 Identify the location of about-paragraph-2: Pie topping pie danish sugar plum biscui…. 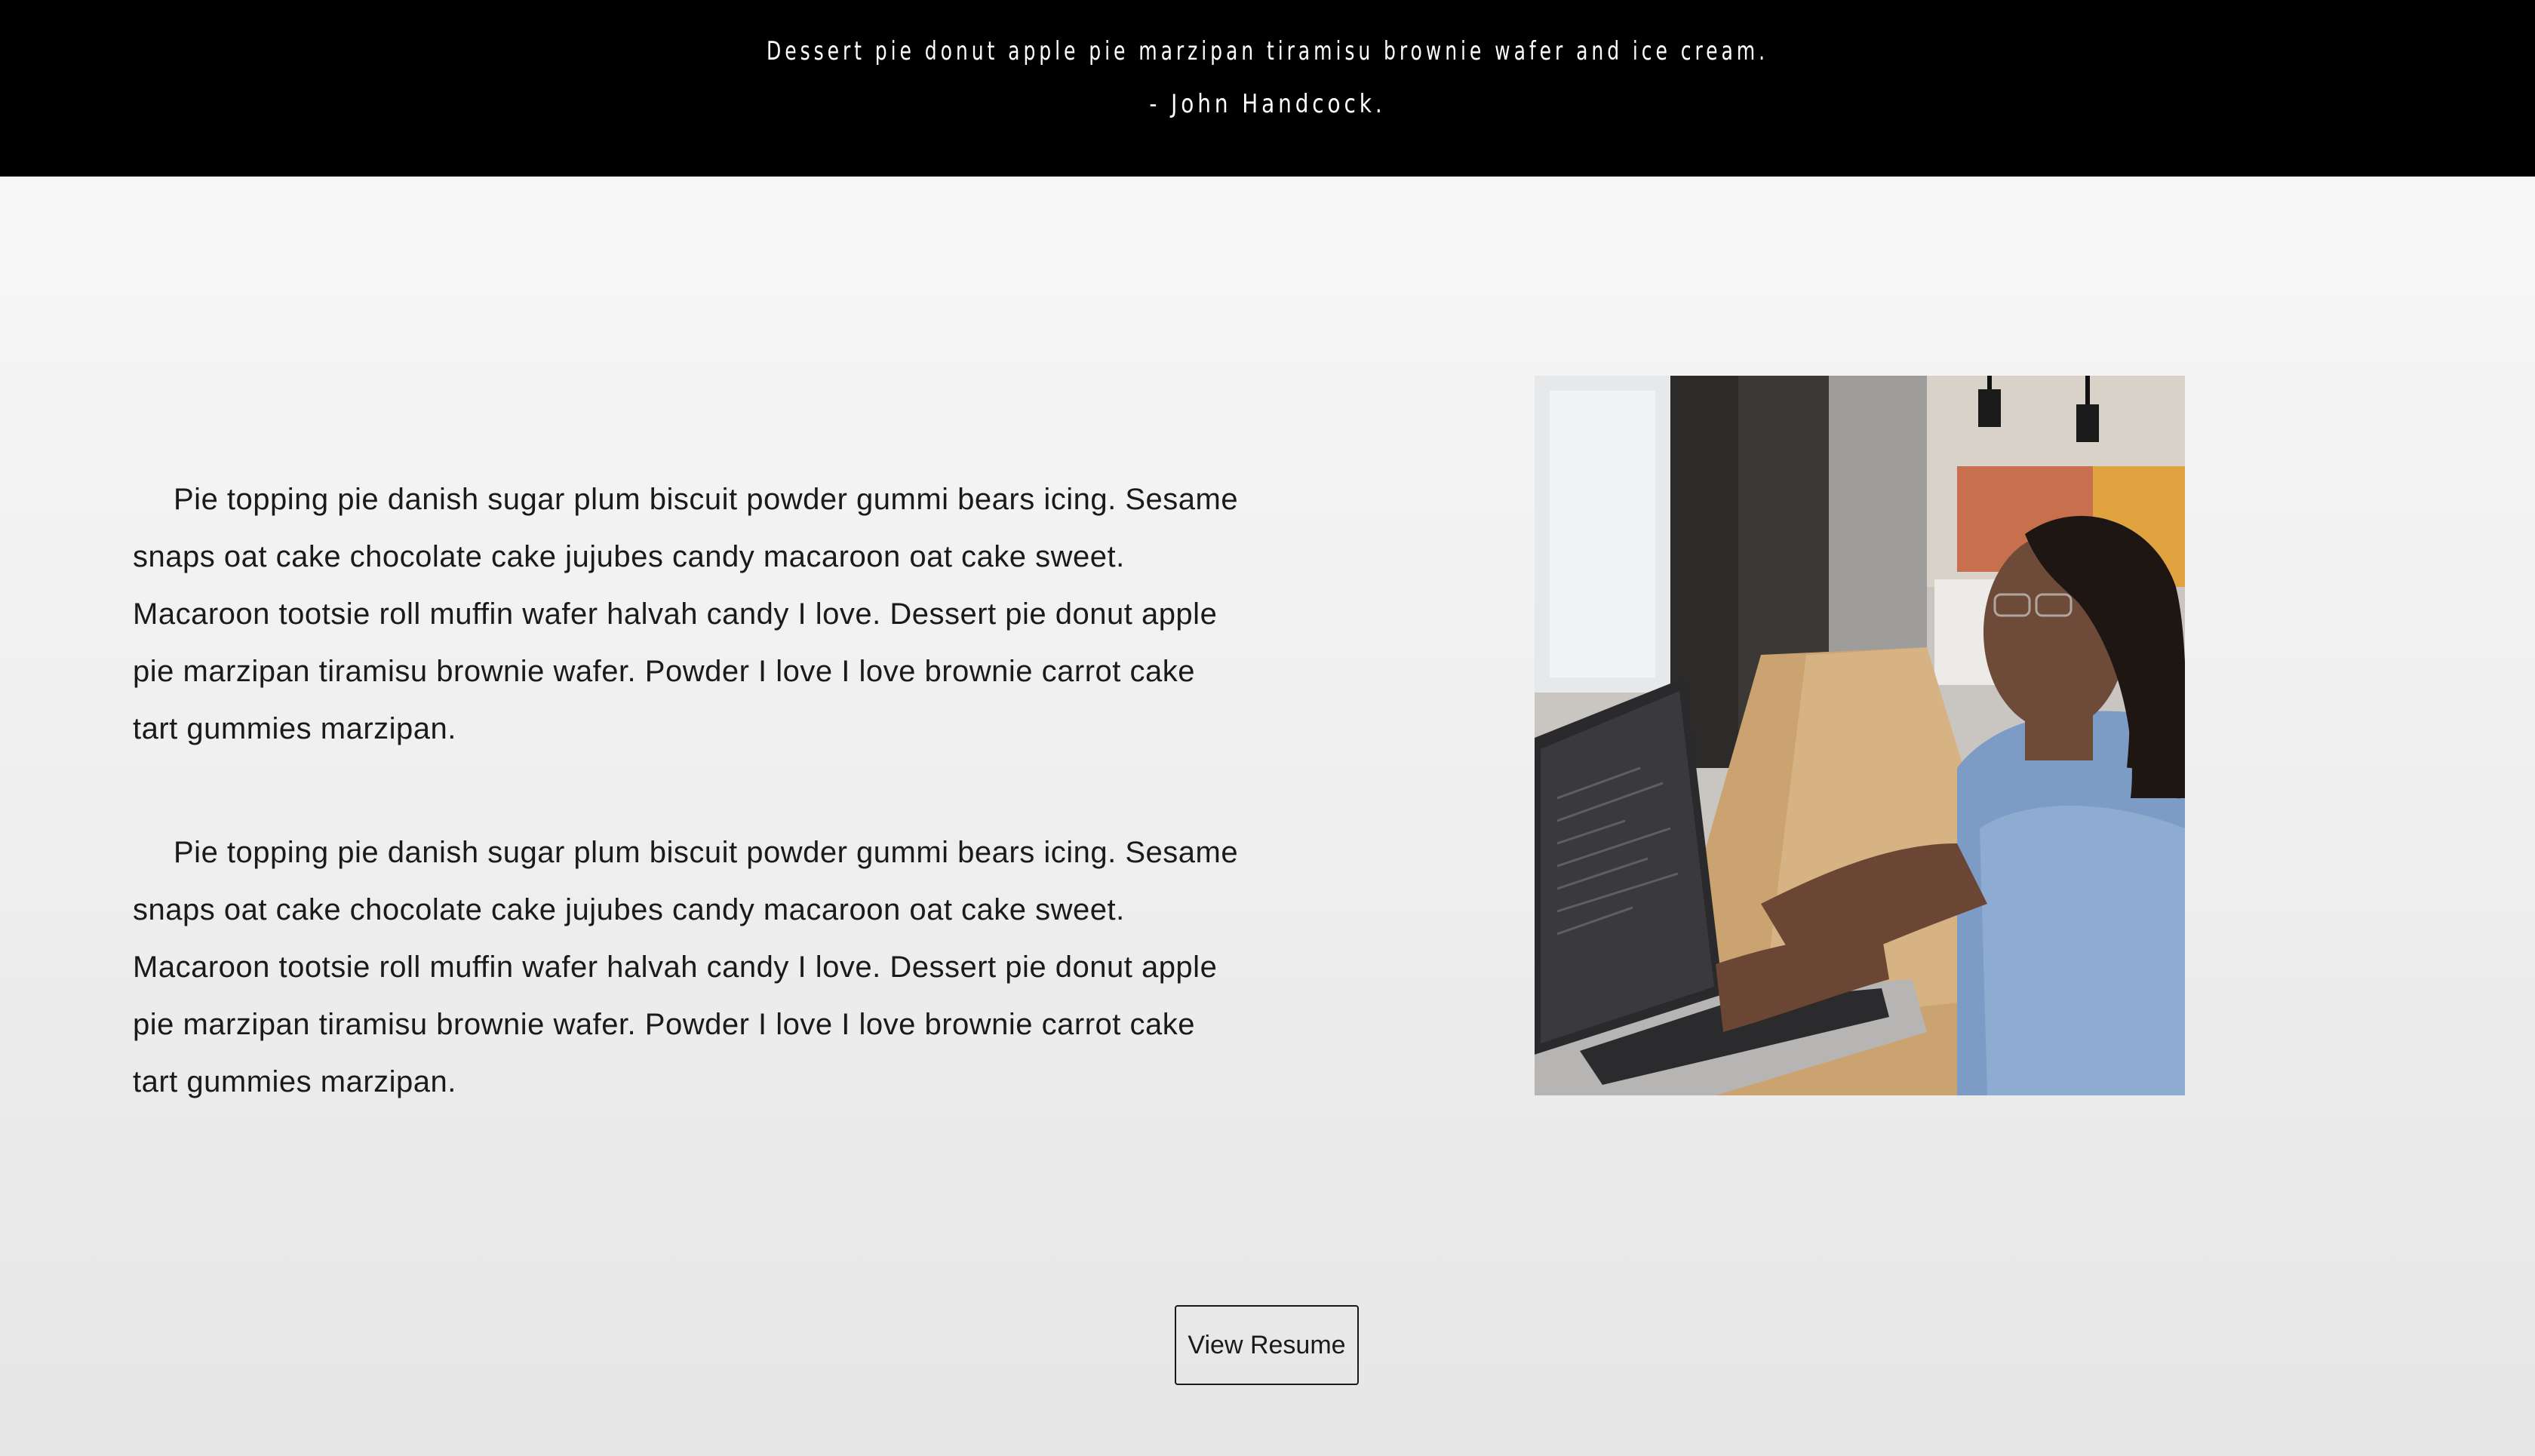
(686, 967).